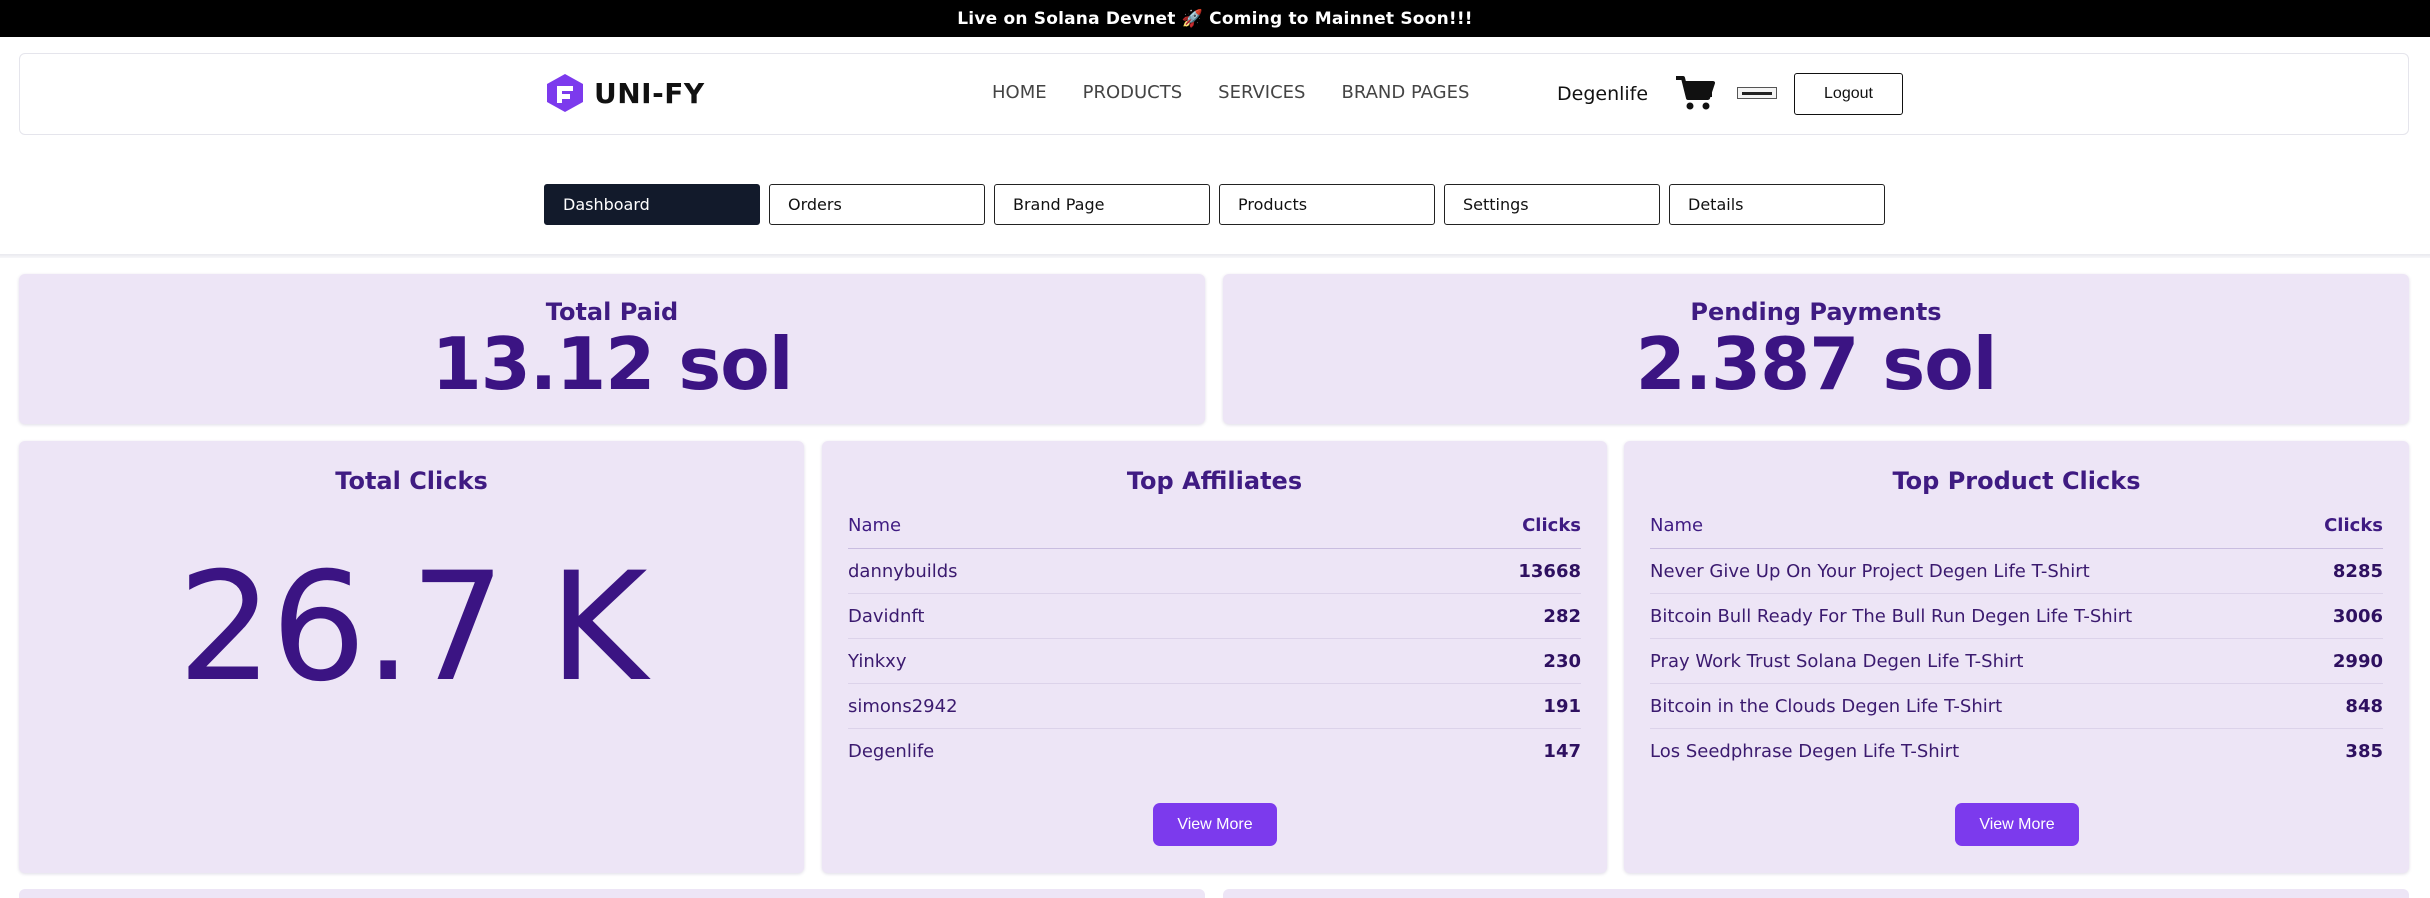  I want to click on affiliate-clicks: 282, so click(1562, 616).